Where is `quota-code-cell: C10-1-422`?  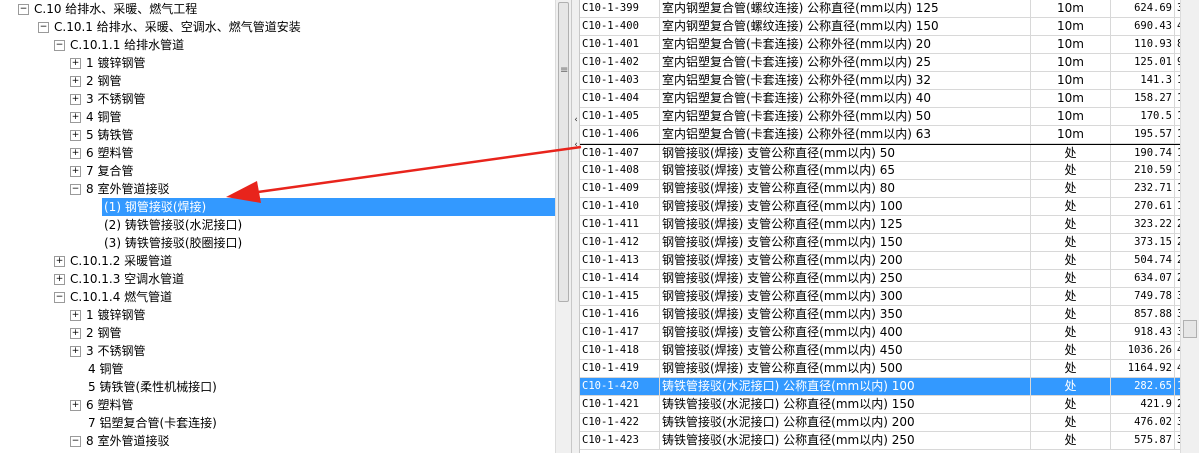 quota-code-cell: C10-1-422 is located at coordinates (620, 422).